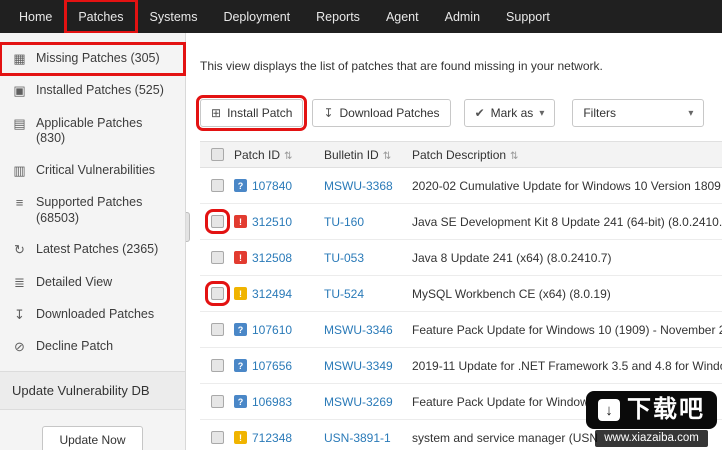 The image size is (722, 450). I want to click on critical-patch-icon: !, so click(240, 221).